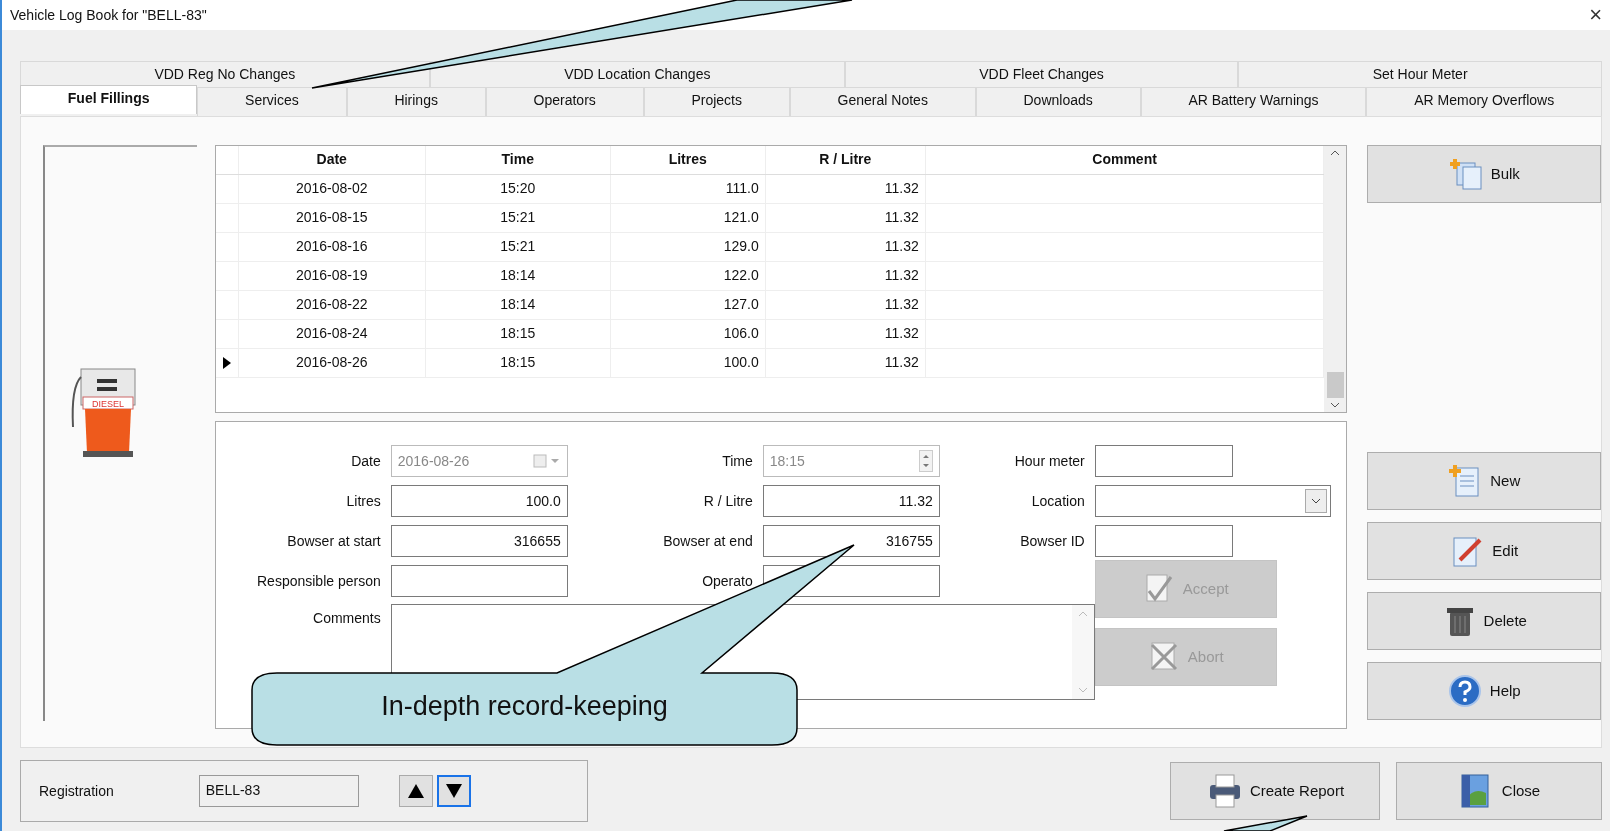 The width and height of the screenshot is (1610, 831). Describe the element at coordinates (1275, 791) in the screenshot. I see `footer-button: Create Report` at that location.